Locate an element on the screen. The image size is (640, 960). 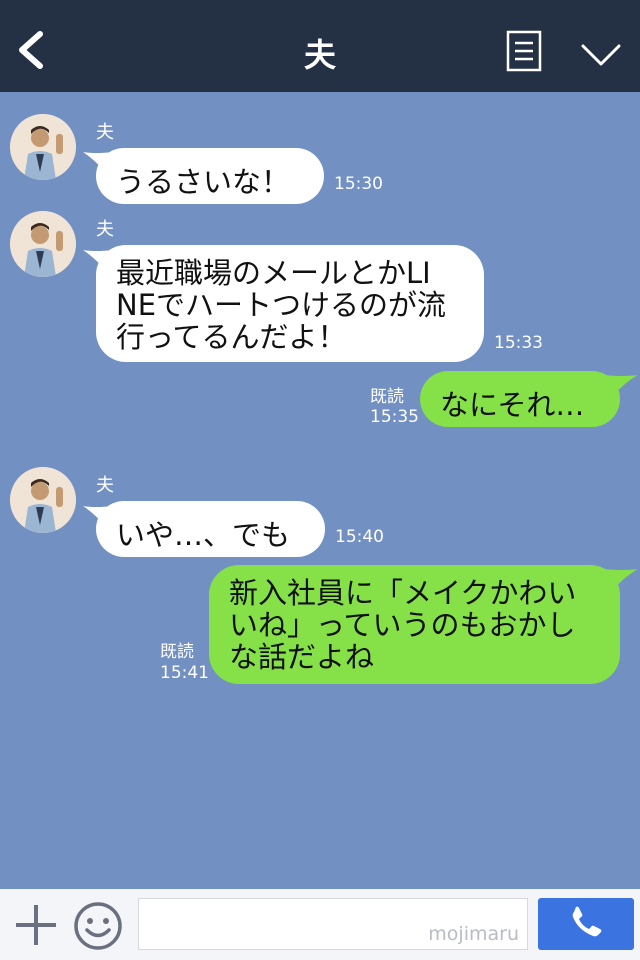
plus-icon is located at coordinates (36, 925).